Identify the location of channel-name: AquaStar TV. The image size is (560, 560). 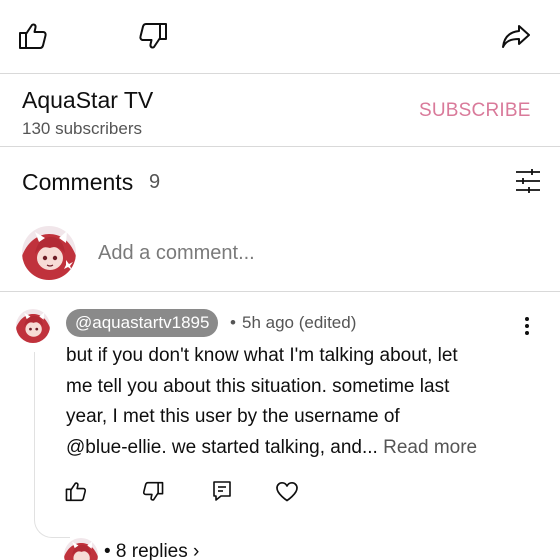
(87, 100).